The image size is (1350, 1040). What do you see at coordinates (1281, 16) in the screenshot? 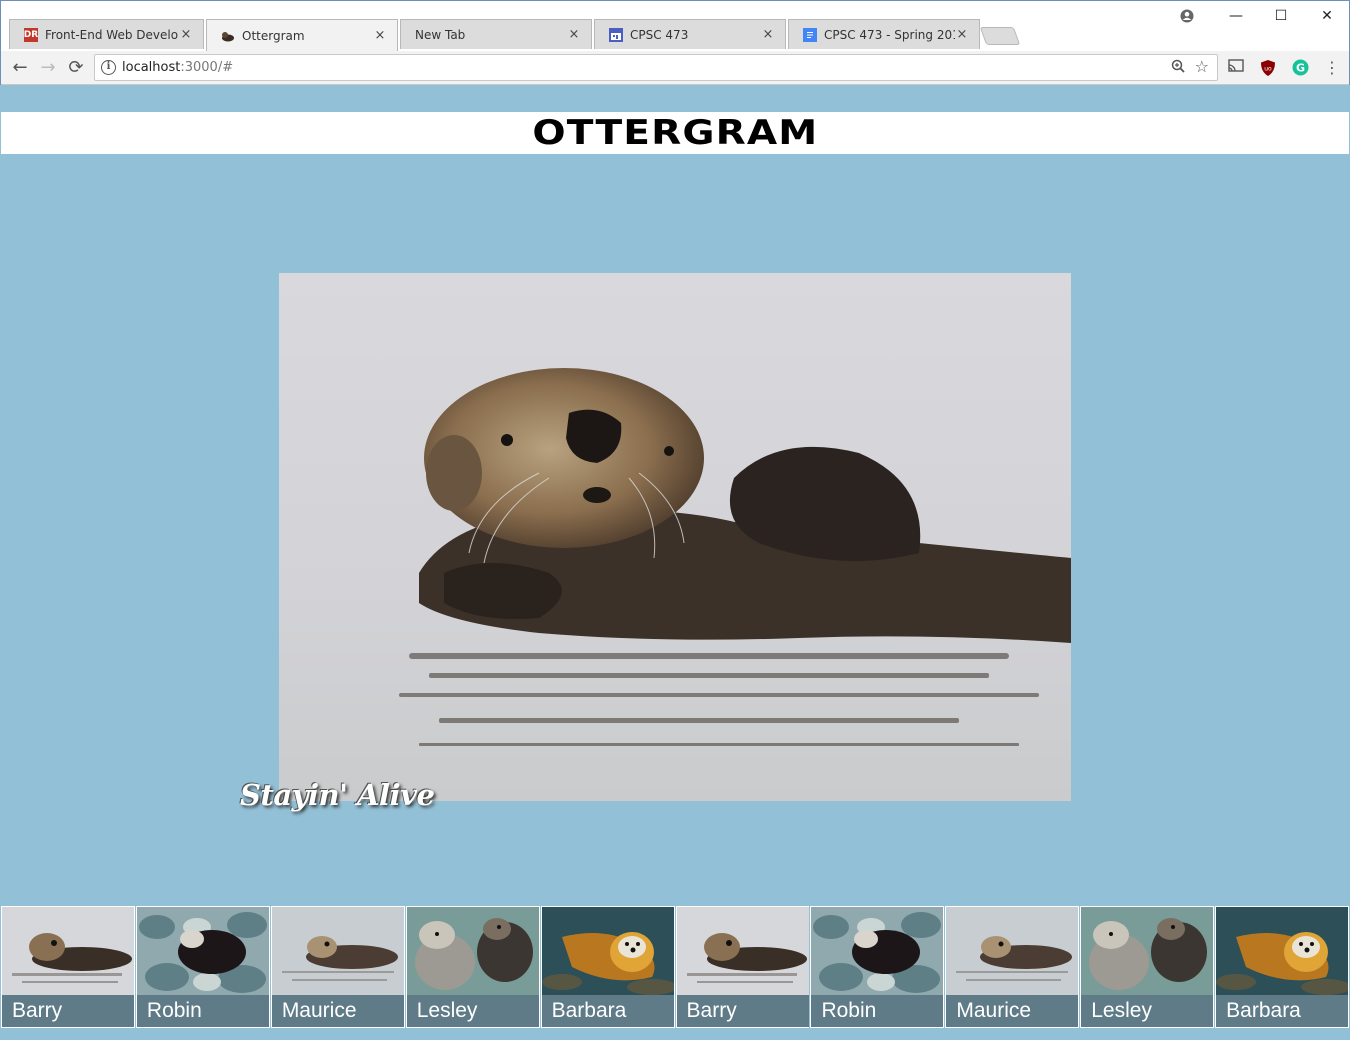
I see `maximize-icon: ☐` at bounding box center [1281, 16].